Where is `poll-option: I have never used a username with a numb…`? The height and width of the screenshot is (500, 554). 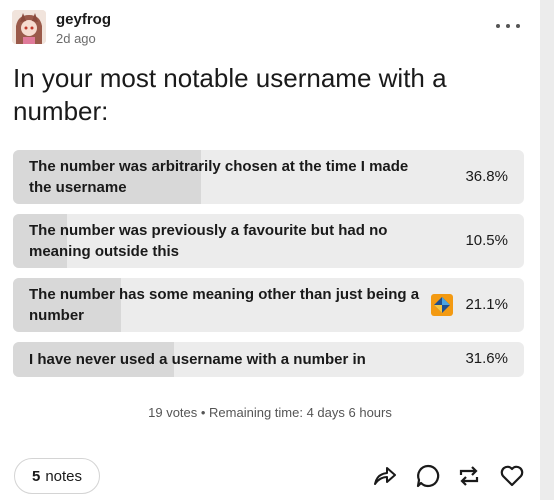
poll-option: I have never used a username with a numb… is located at coordinates (268, 359).